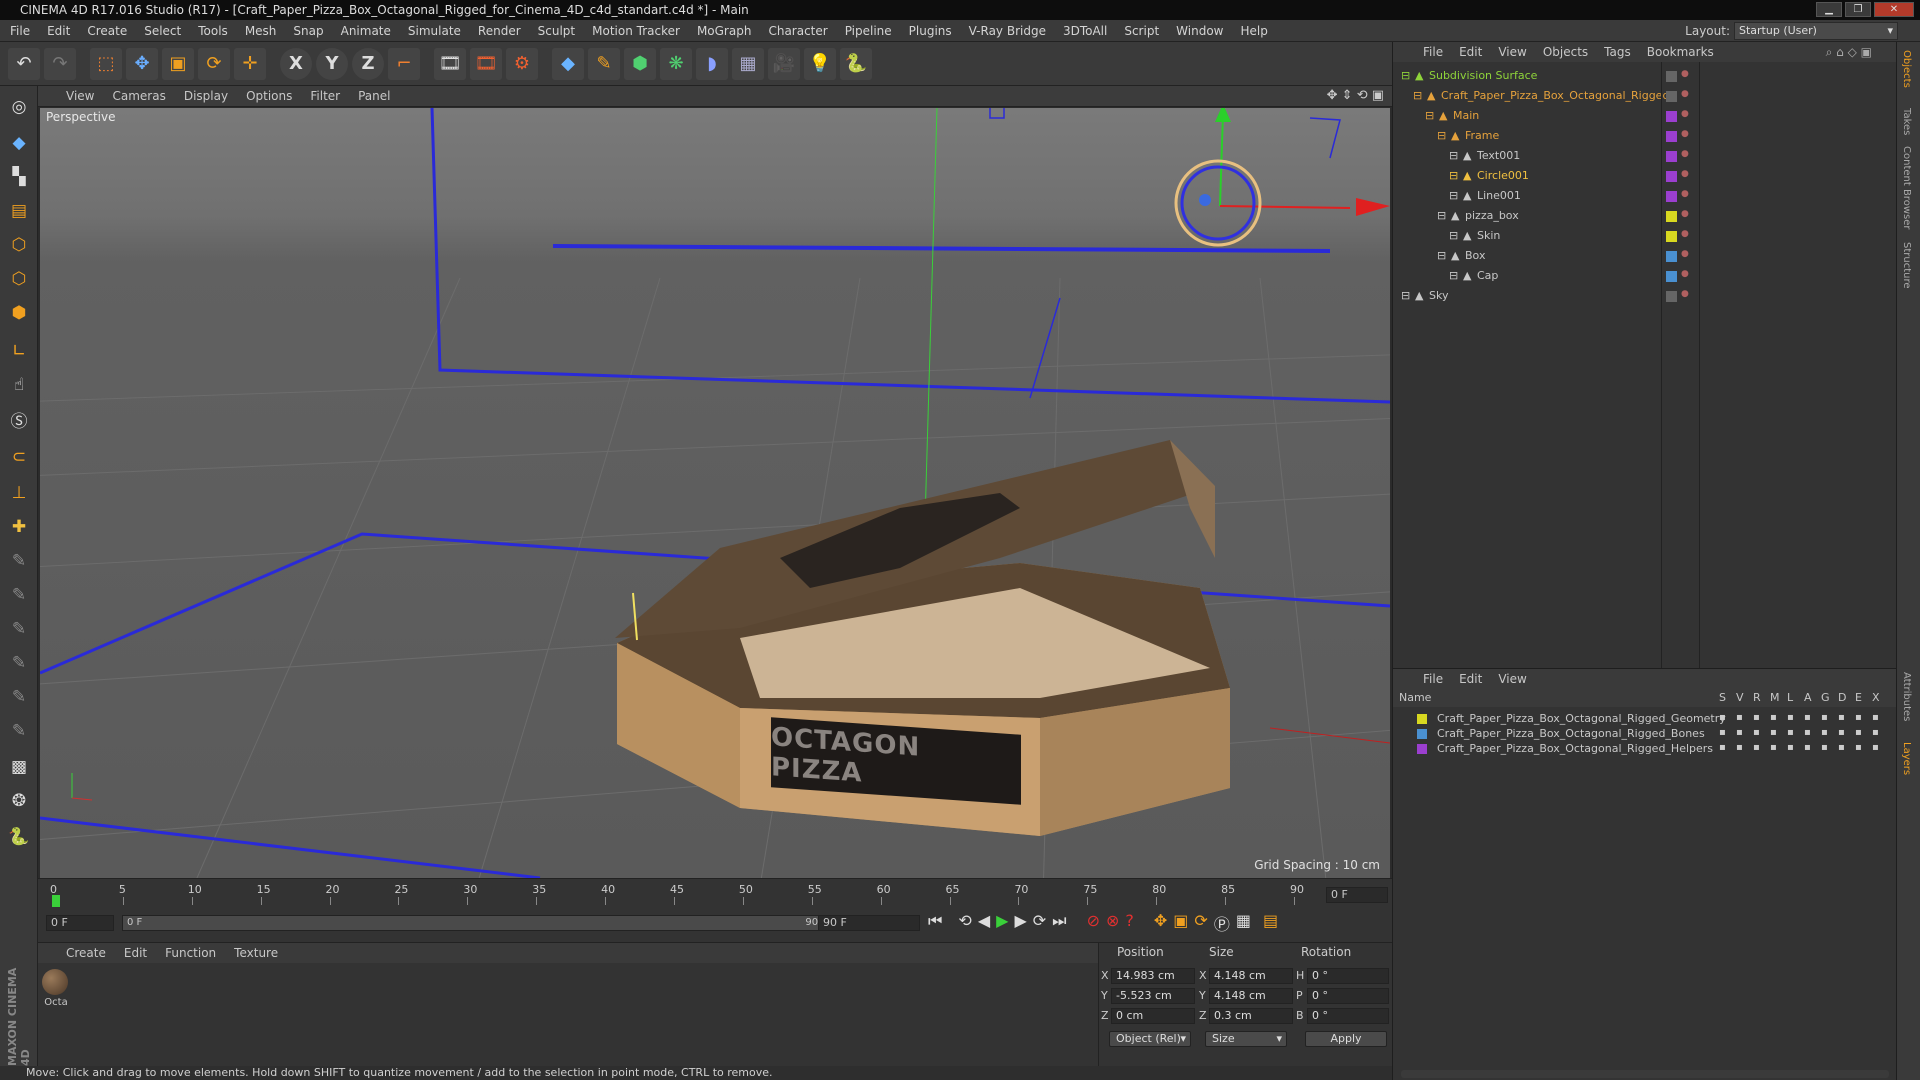 The height and width of the screenshot is (1080, 1920). I want to click on previous-frame-icon: ◀, so click(984, 923).